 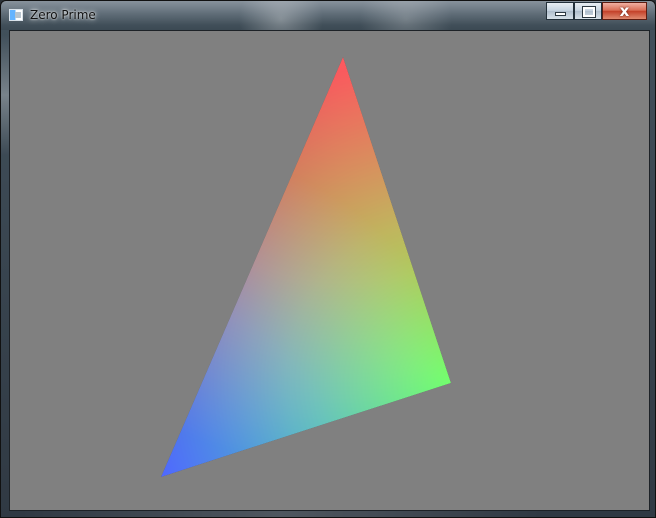 I want to click on window-title: Zero Prime, so click(x=63, y=15).